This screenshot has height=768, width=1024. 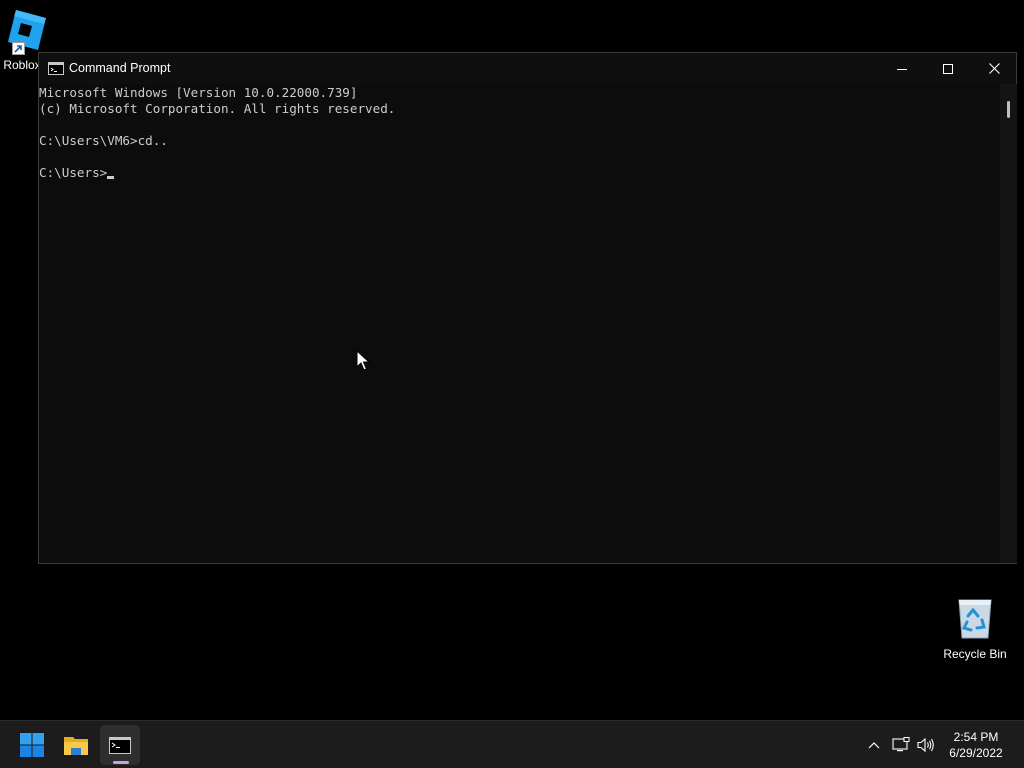 What do you see at coordinates (975, 618) in the screenshot?
I see `recycle-bin-icon` at bounding box center [975, 618].